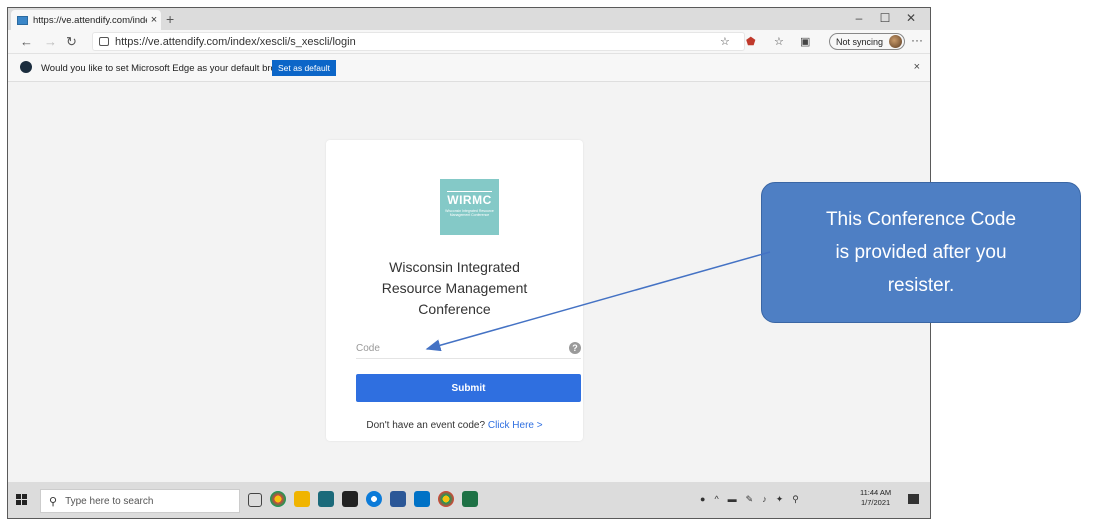 The width and height of the screenshot is (1095, 523). I want to click on no-code-text: Don't have an event code?, so click(426, 425).